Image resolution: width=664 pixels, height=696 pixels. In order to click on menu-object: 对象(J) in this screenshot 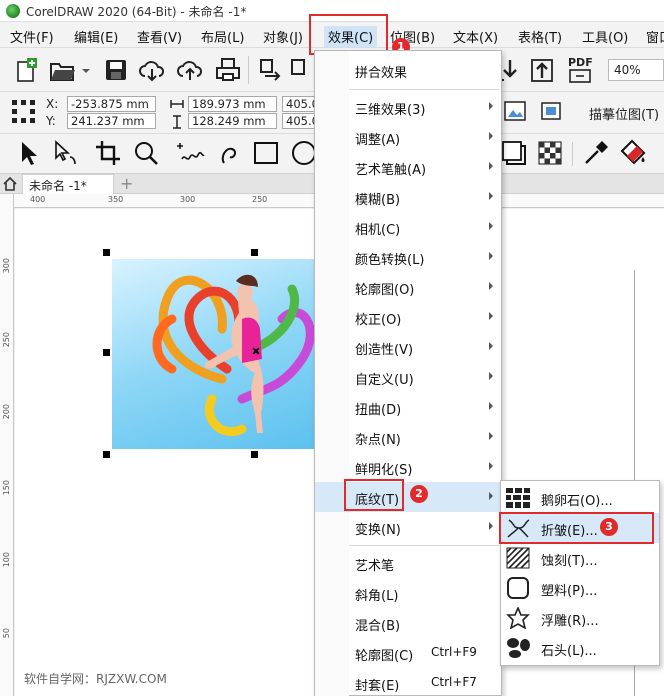, I will do `click(283, 36)`.